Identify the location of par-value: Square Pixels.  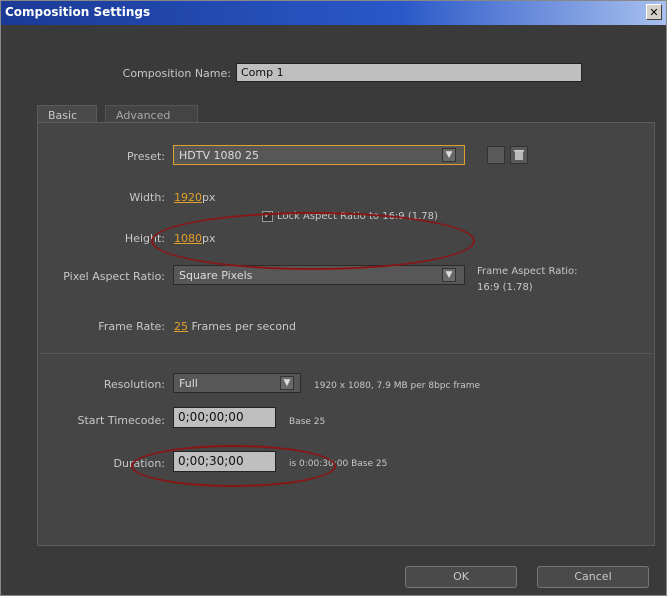
(216, 275).